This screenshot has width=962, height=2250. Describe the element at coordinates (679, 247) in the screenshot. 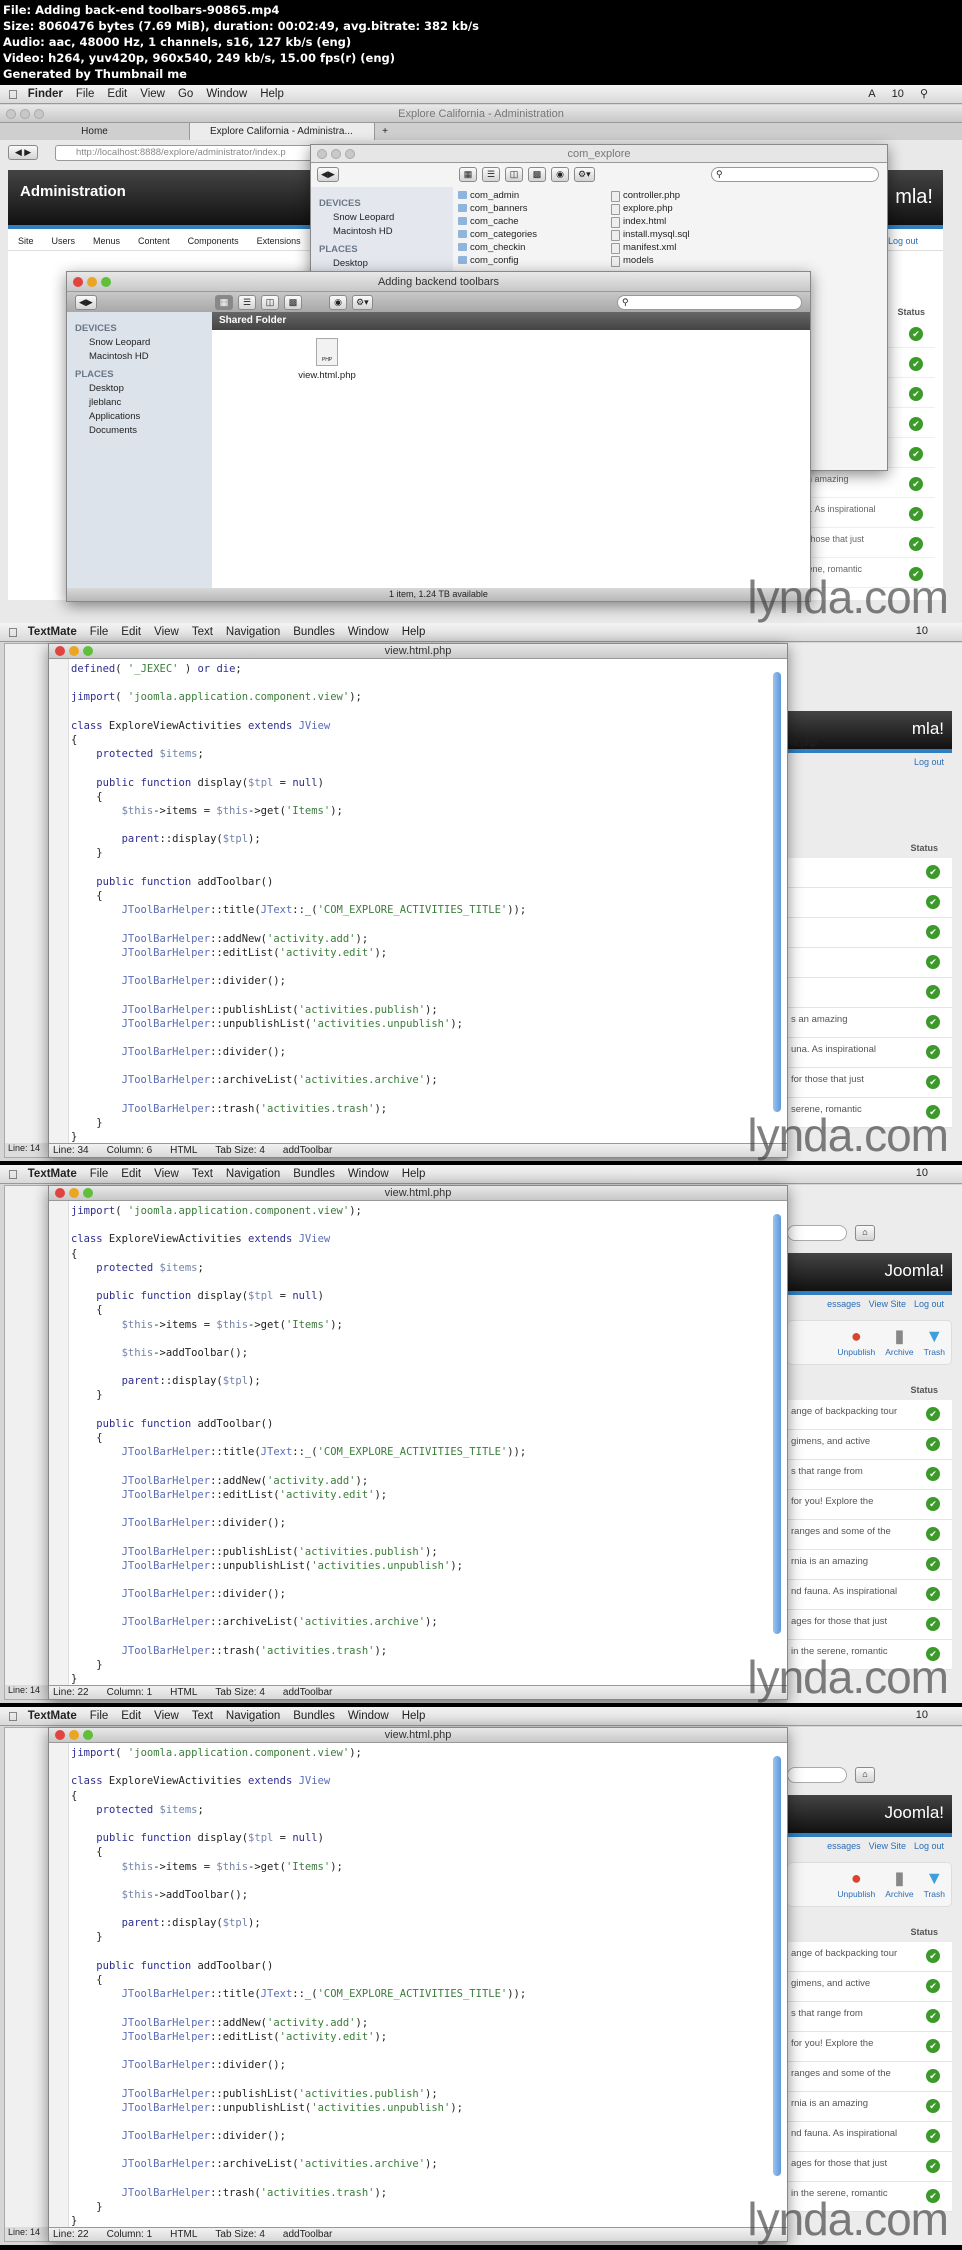

I see `file-item: manifest.xml` at that location.